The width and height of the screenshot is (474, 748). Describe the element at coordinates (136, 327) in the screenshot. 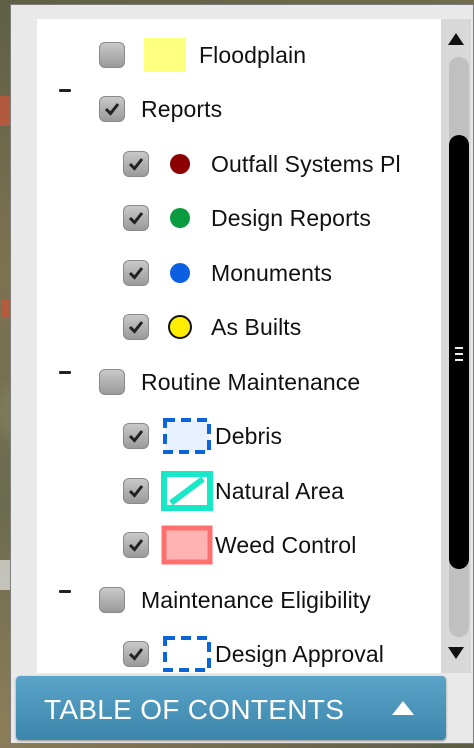

I see `checkbox-as-builts` at that location.